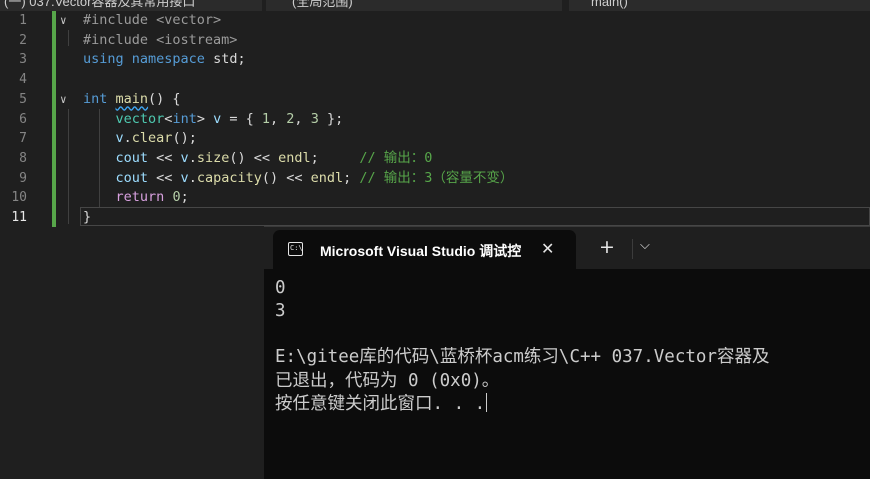 Image resolution: width=870 pixels, height=479 pixels. Describe the element at coordinates (435, 100) in the screenshot. I see `code-line: 5 ∨ int main() {` at that location.